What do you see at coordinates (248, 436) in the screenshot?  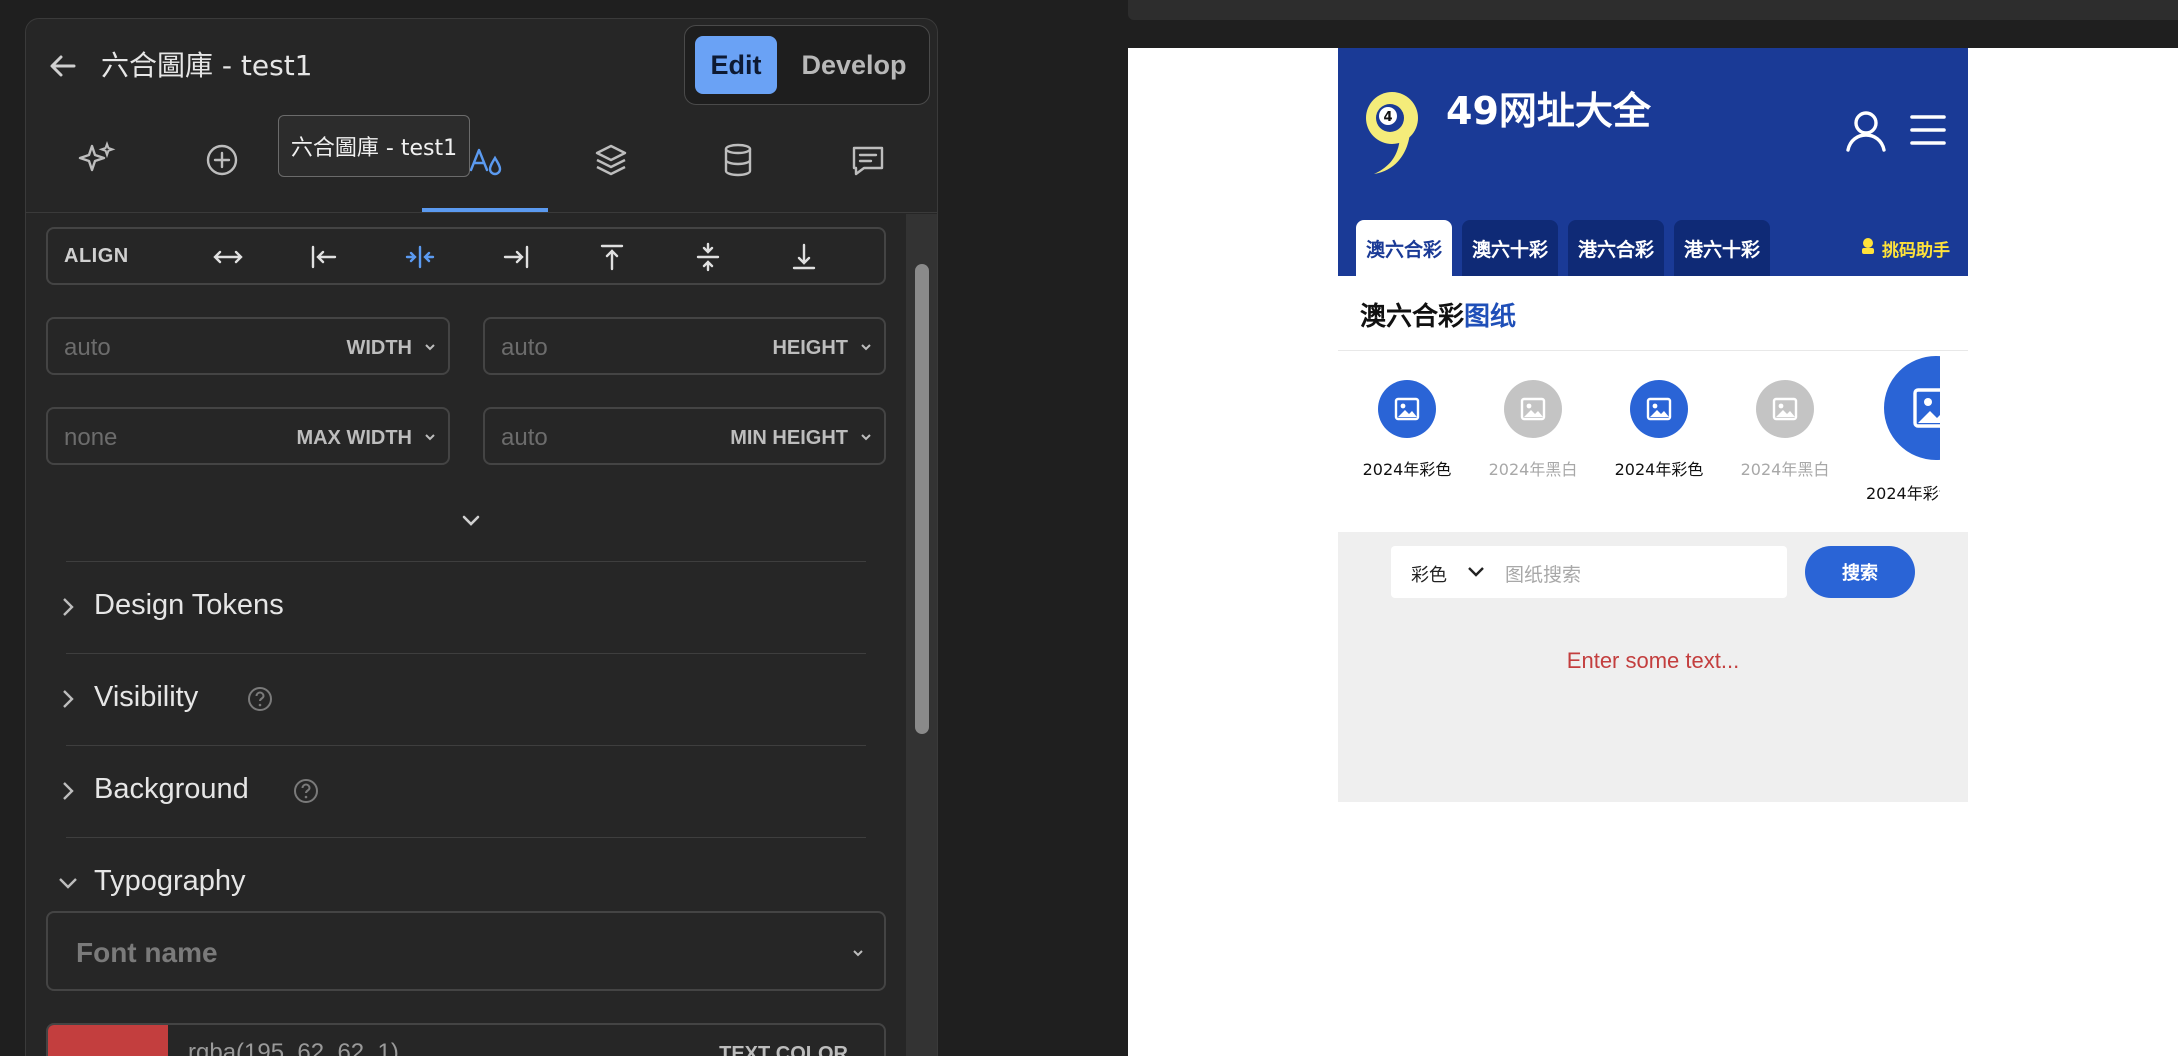 I see `max-width-field: none MAX WIDTH` at bounding box center [248, 436].